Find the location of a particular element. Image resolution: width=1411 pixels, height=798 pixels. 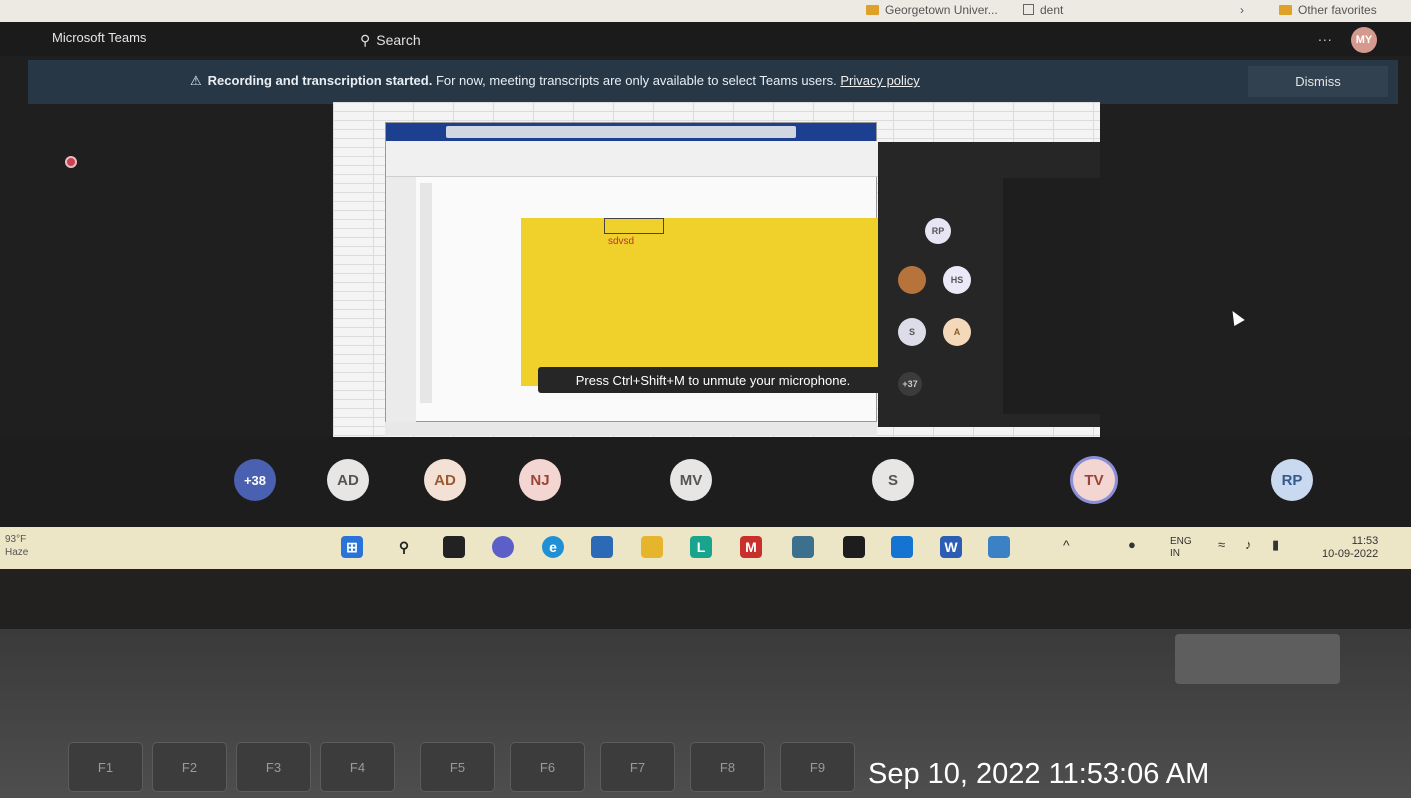

system-clock: 11:53 10-09-2022 is located at coordinates (1350, 548).